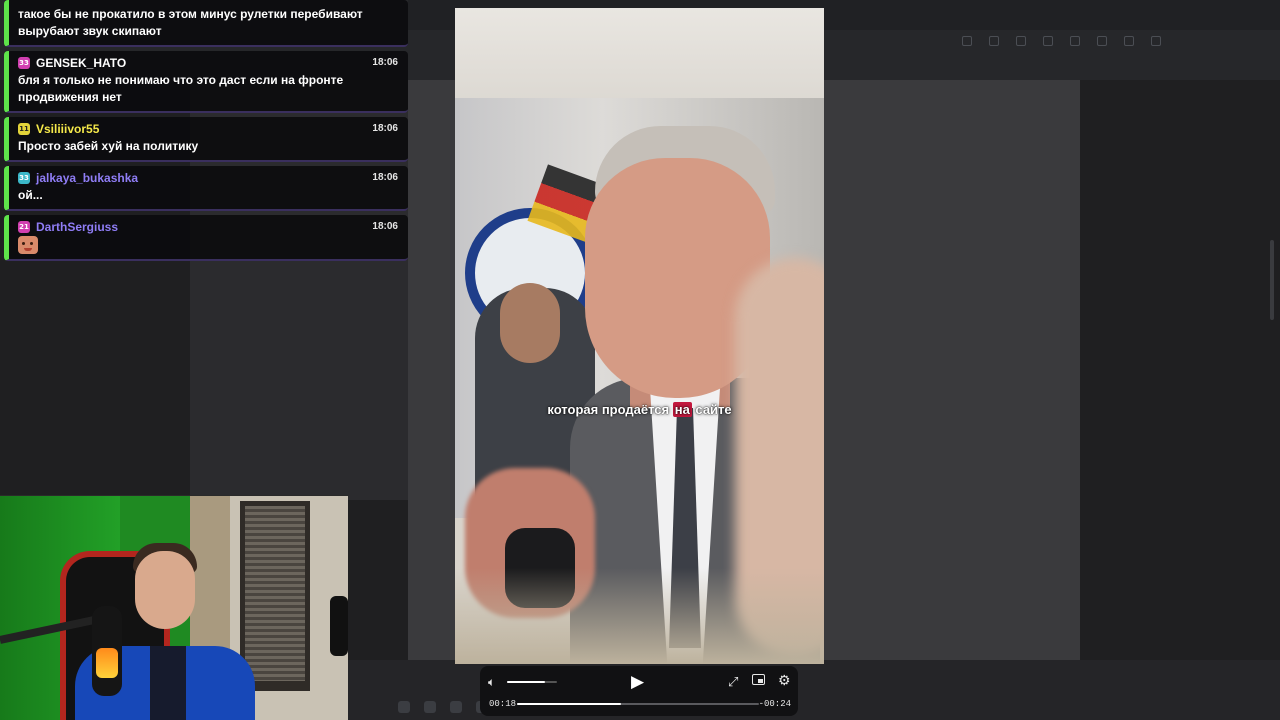  I want to click on subscriber-badge-icon: 11, so click(24, 129).